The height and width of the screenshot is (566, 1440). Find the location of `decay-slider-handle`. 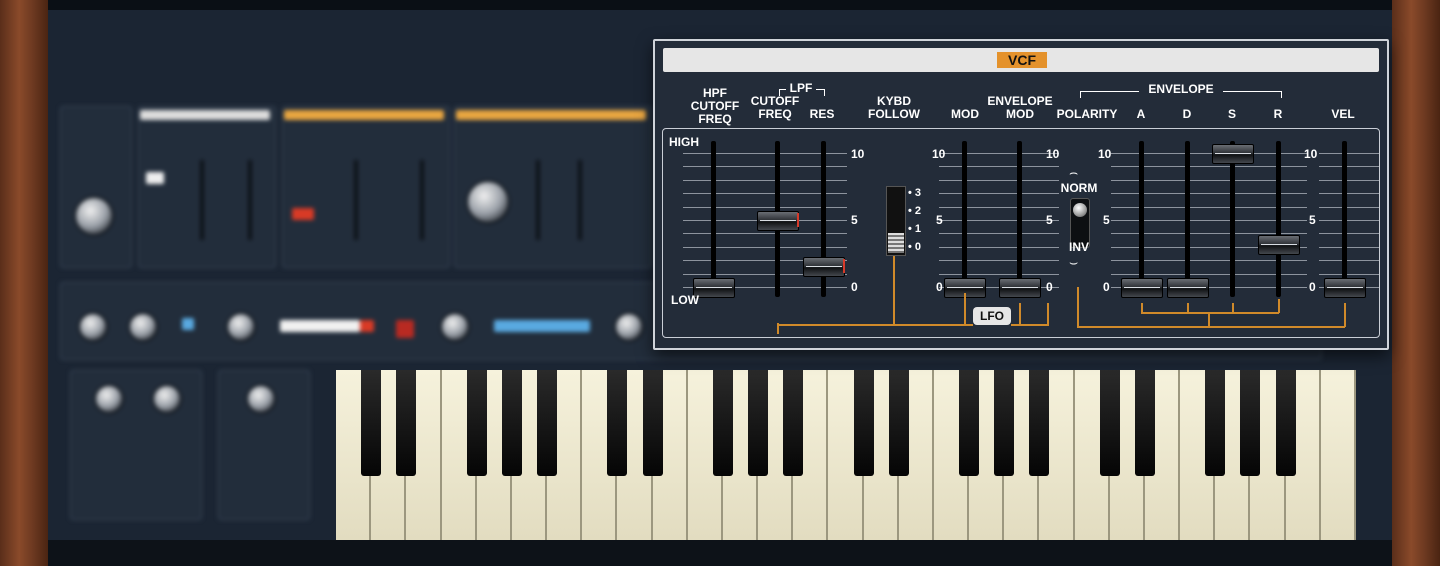

decay-slider-handle is located at coordinates (1188, 288).